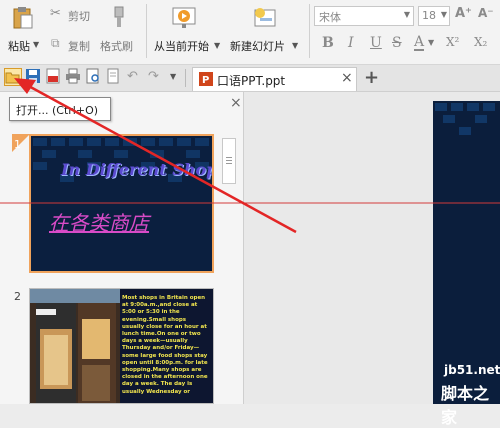 The height and width of the screenshot is (428, 500). What do you see at coordinates (114, 77) in the screenshot?
I see `document-icon` at bounding box center [114, 77].